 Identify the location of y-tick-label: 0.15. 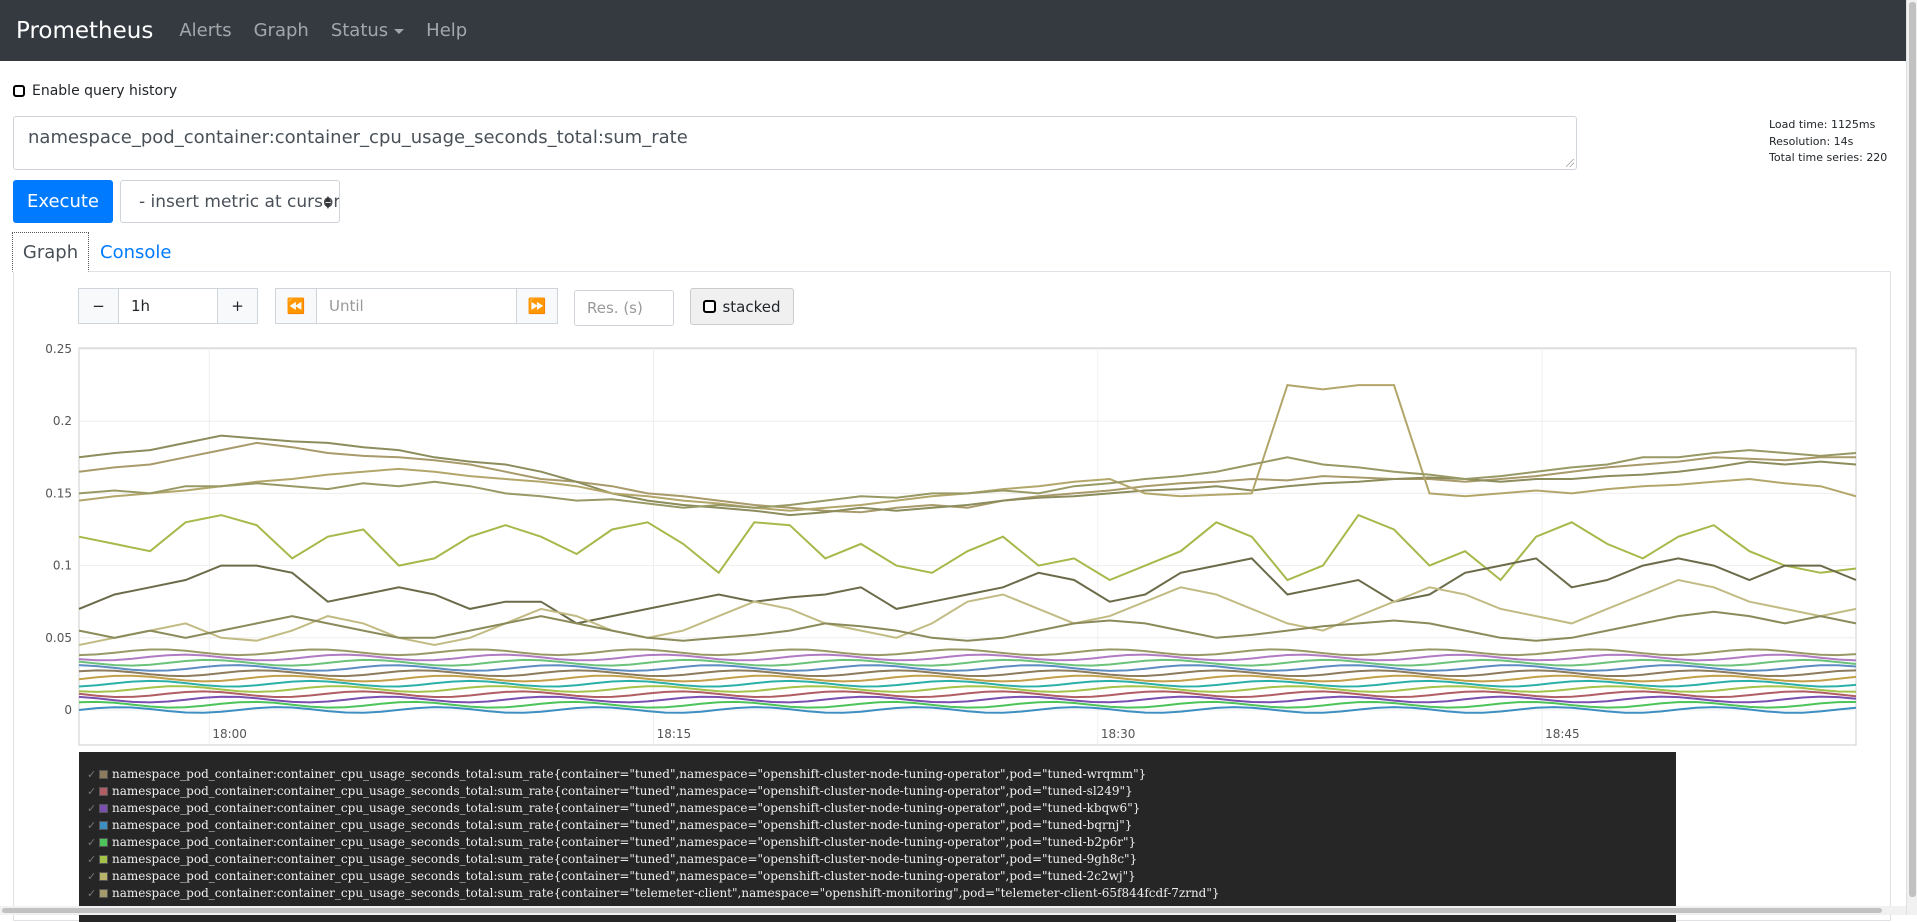
(58, 493).